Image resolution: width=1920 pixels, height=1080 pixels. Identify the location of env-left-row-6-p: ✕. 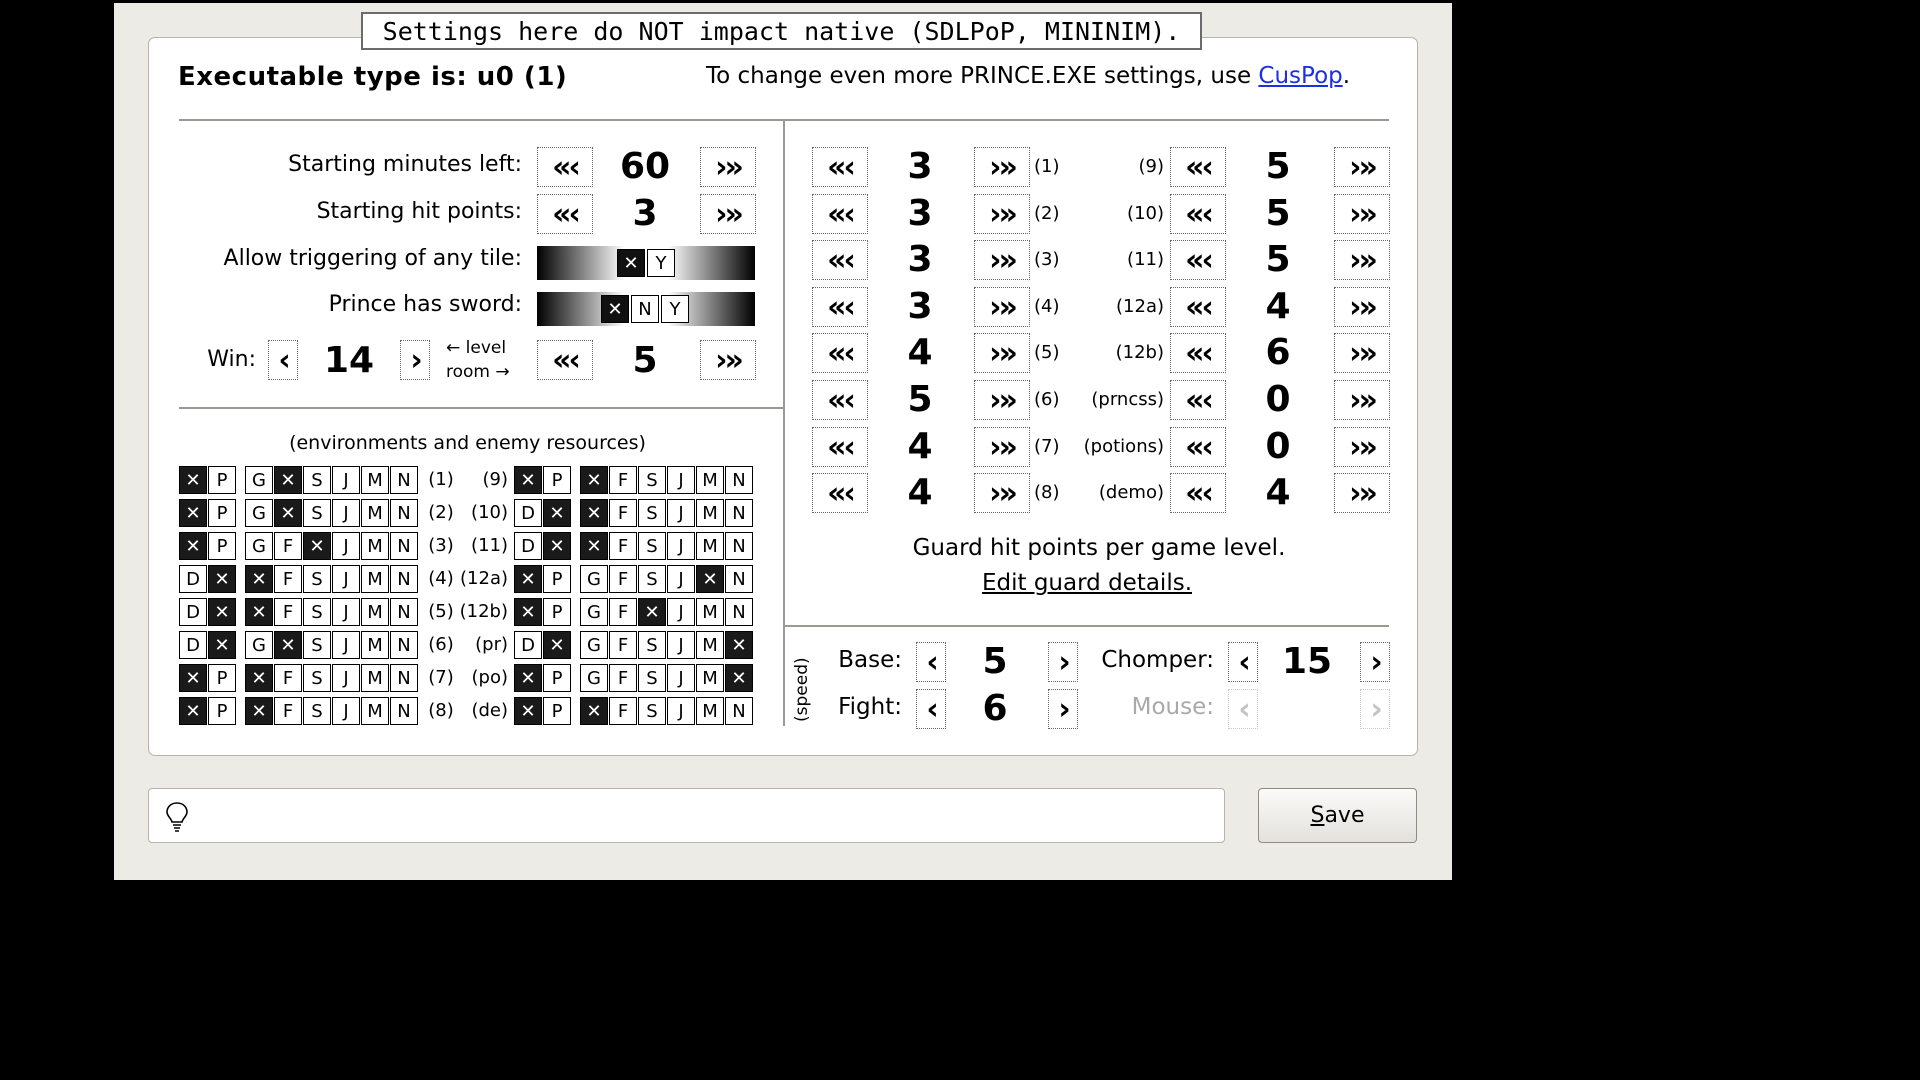
(222, 645).